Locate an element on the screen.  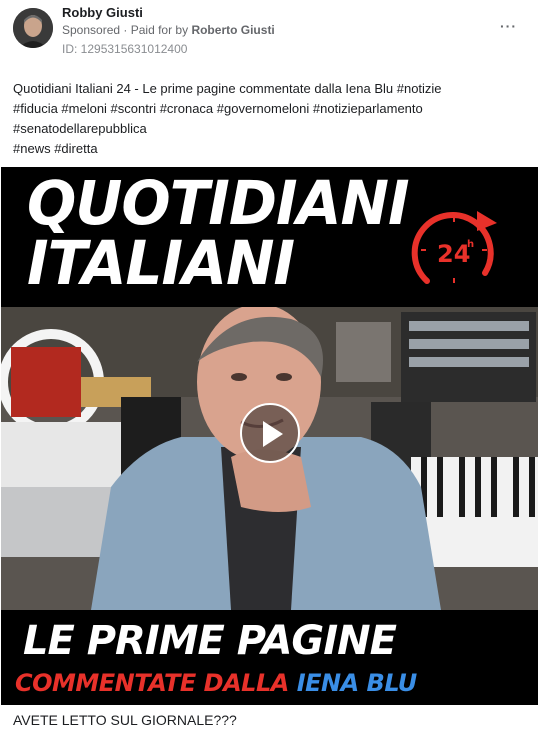
post-caption: AVETE LETTO SUL GIORNALE??? is located at coordinates (125, 720).